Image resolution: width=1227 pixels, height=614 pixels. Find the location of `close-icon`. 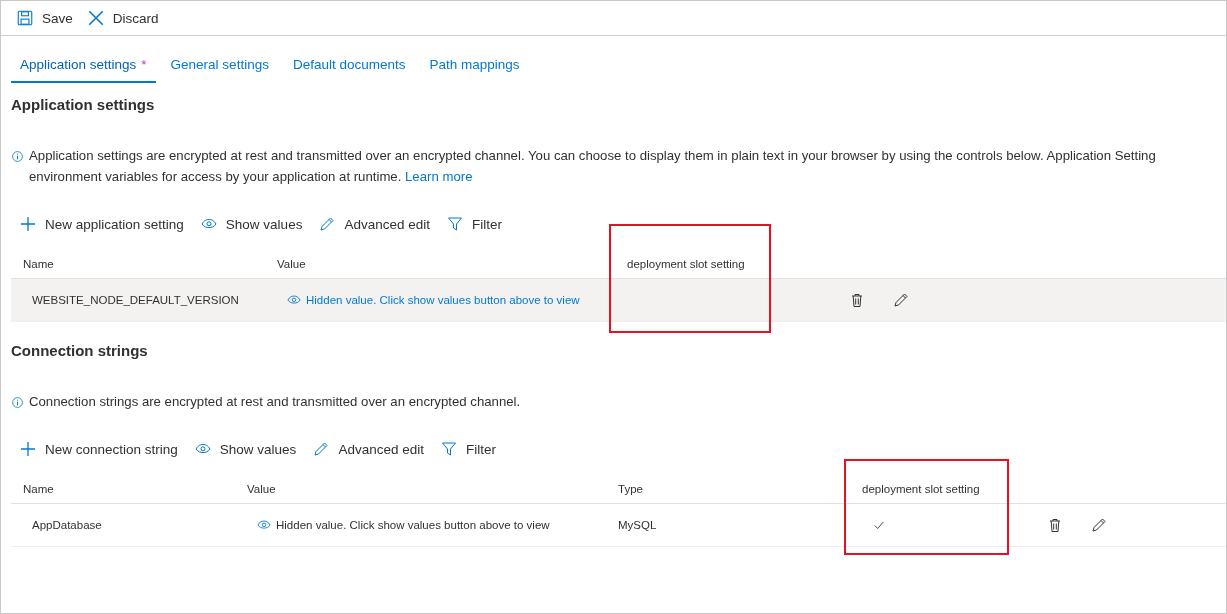

close-icon is located at coordinates (95, 18).